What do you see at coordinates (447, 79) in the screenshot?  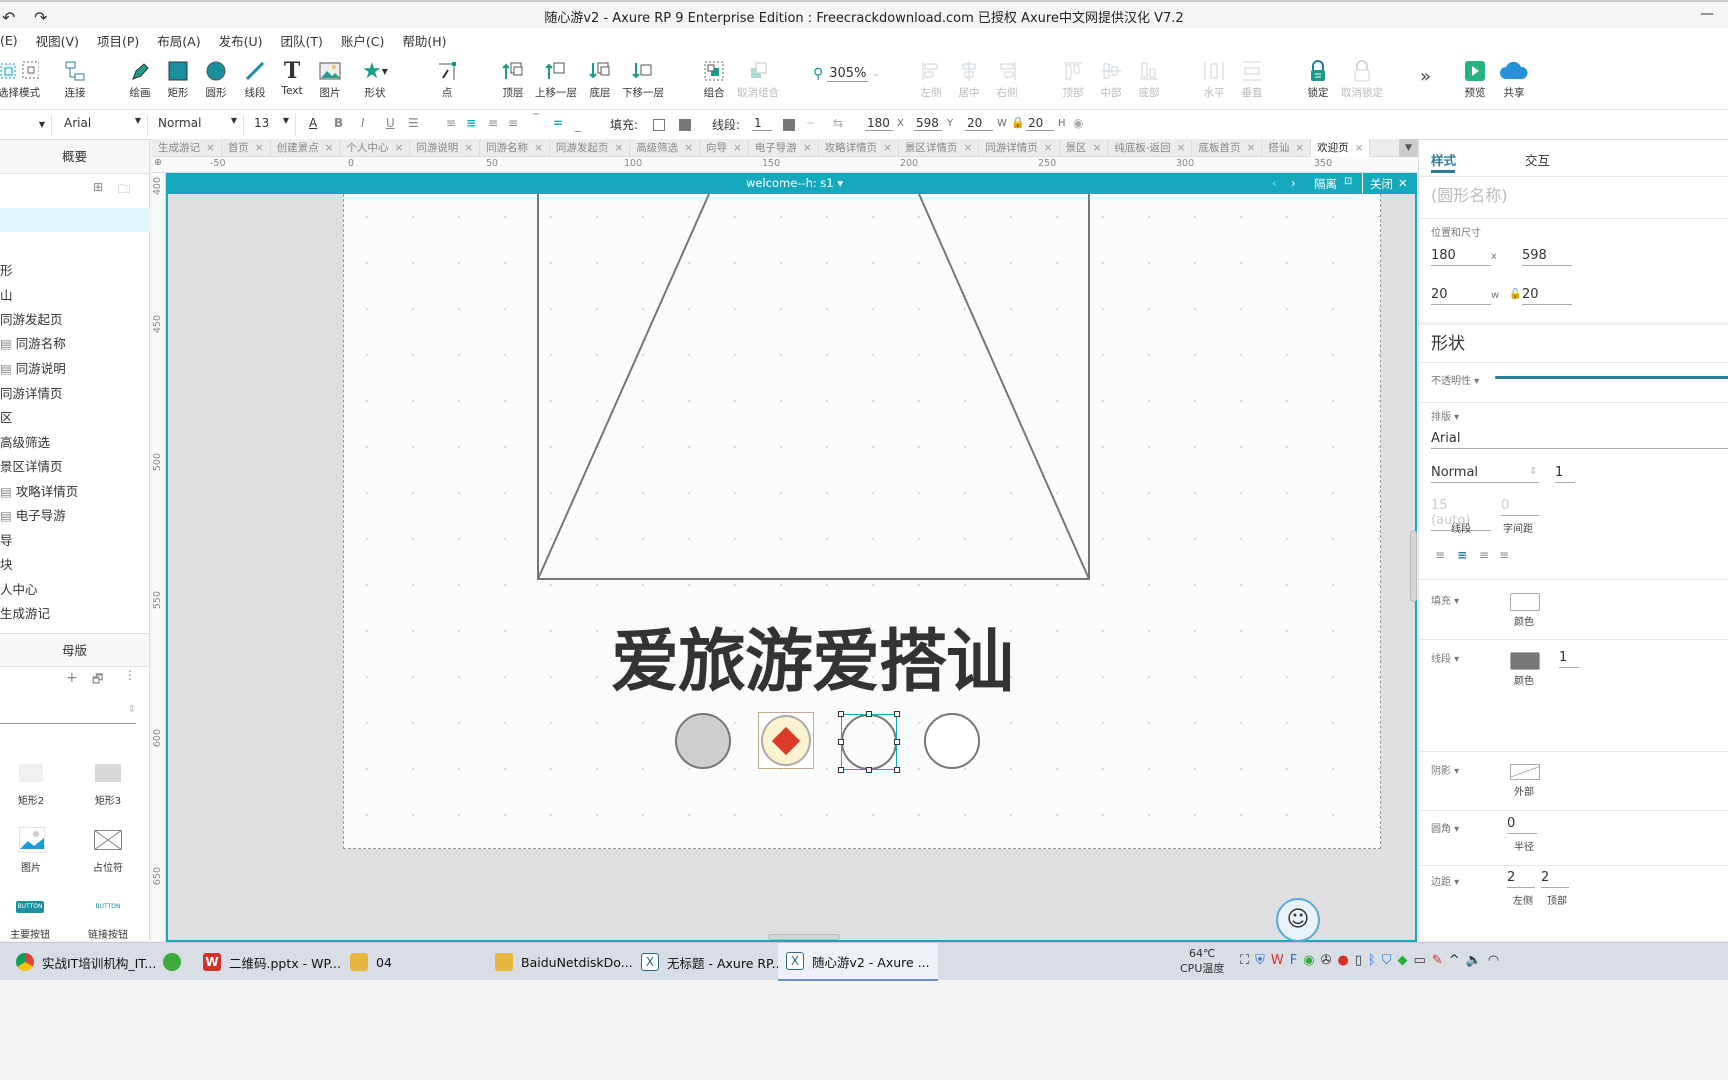 I see `point-button: 点` at bounding box center [447, 79].